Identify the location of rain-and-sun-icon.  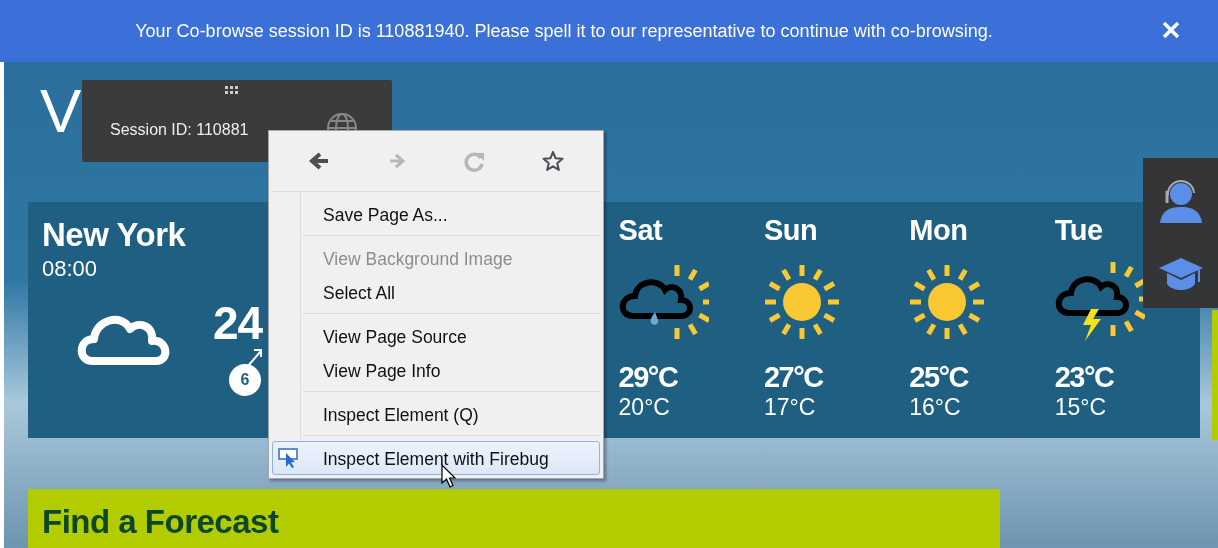
(663, 302).